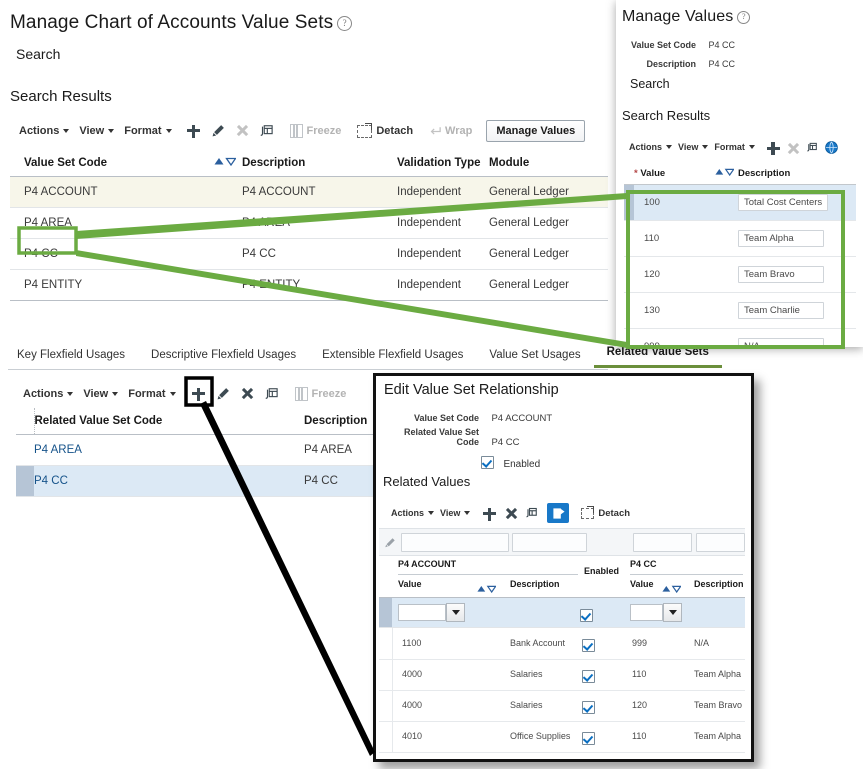  What do you see at coordinates (169, 421) in the screenshot?
I see `column-header-related-value-set-code: Related Value Set Code` at bounding box center [169, 421].